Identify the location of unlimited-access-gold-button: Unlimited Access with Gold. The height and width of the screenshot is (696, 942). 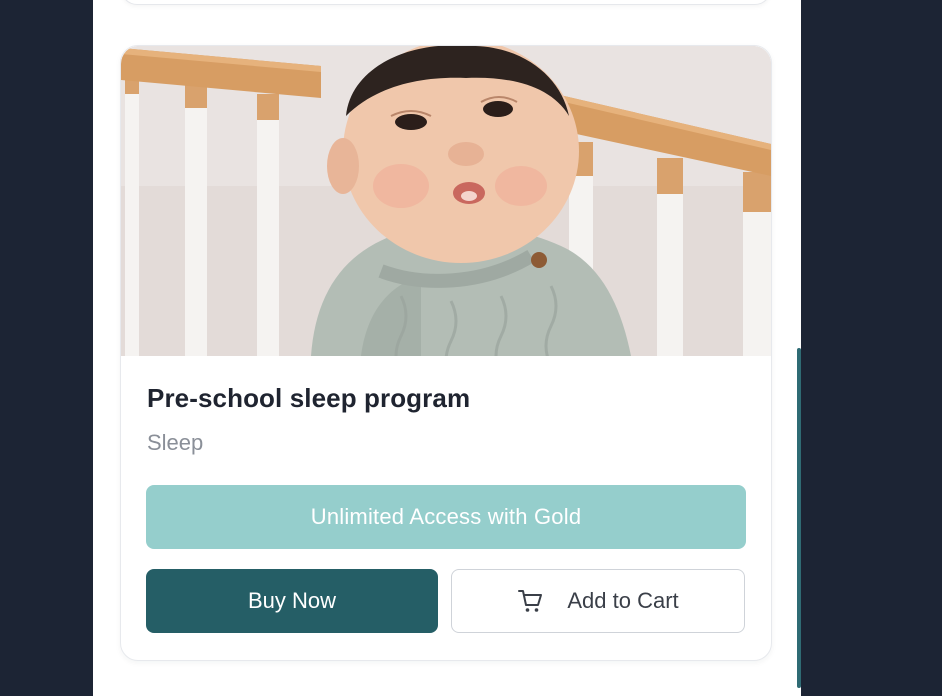
(446, 517).